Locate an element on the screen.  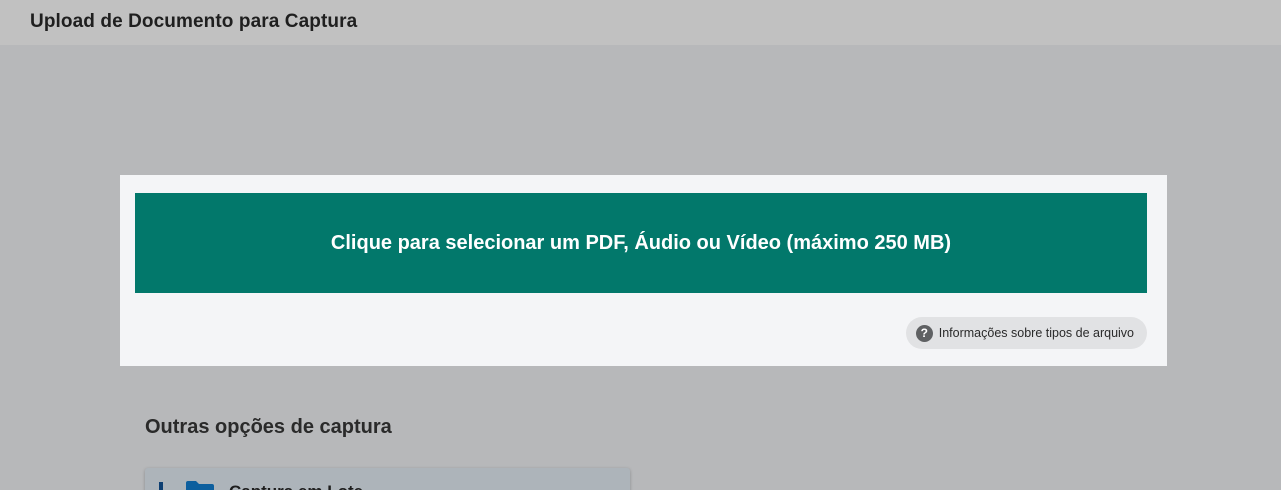
file-types-info-button: ? Informações sobre tipos de arquivo is located at coordinates (1026, 333).